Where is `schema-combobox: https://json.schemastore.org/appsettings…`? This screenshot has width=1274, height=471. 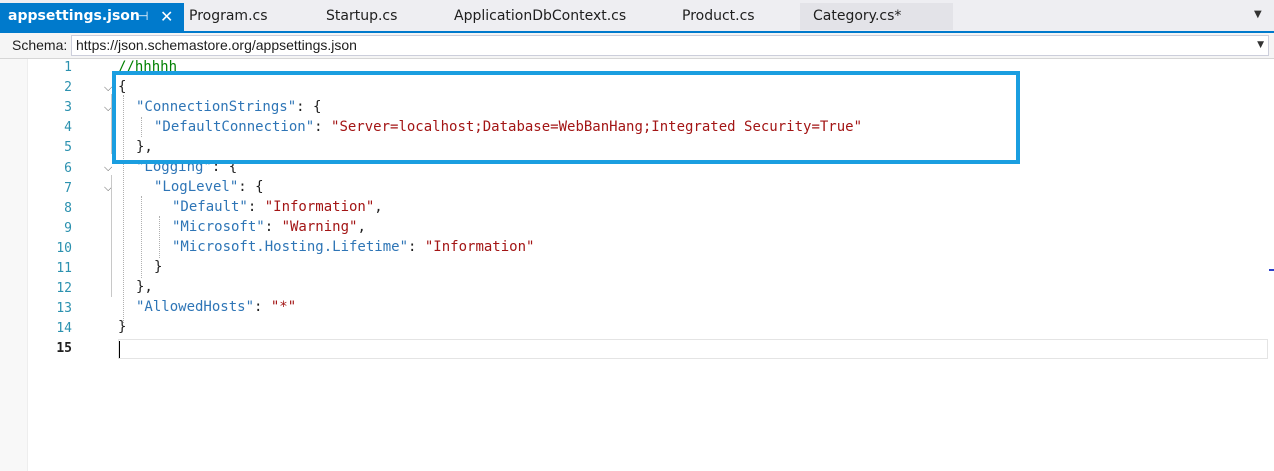
schema-combobox: https://json.schemastore.org/appsettings… is located at coordinates (670, 45).